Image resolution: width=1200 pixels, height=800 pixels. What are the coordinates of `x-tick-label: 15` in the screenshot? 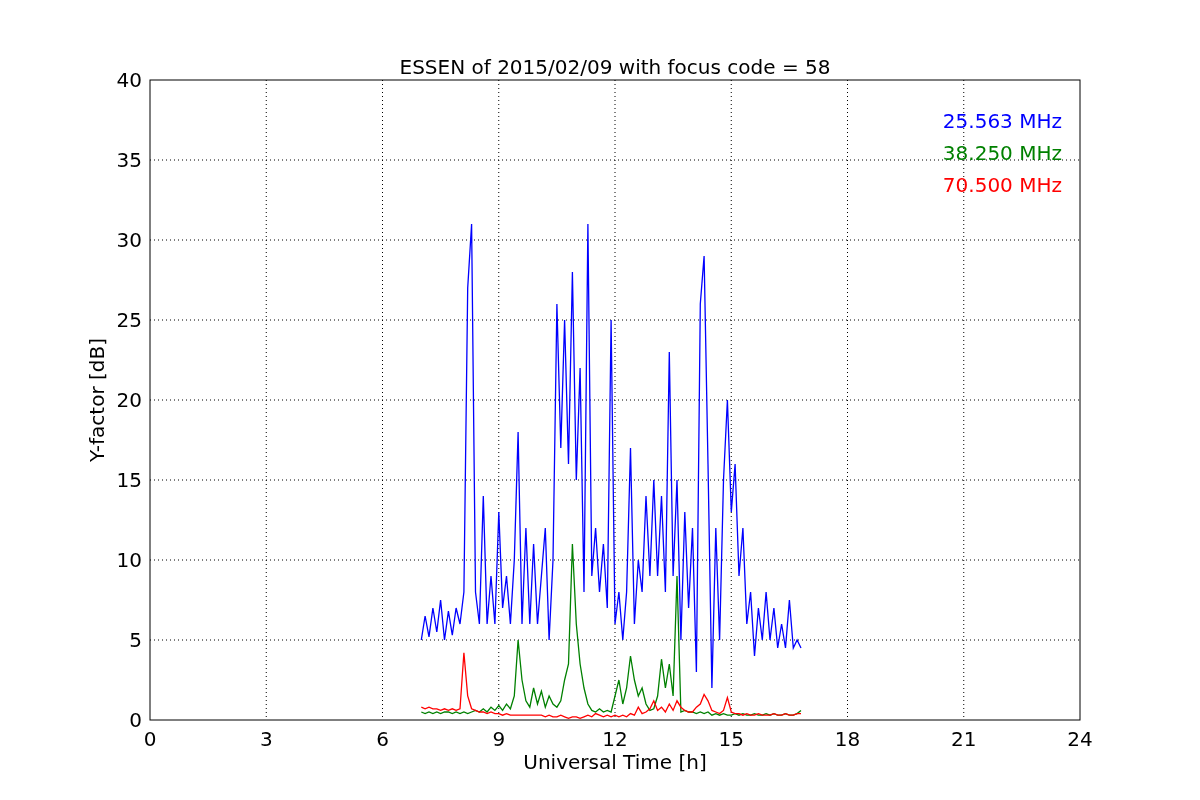 It's located at (731, 739).